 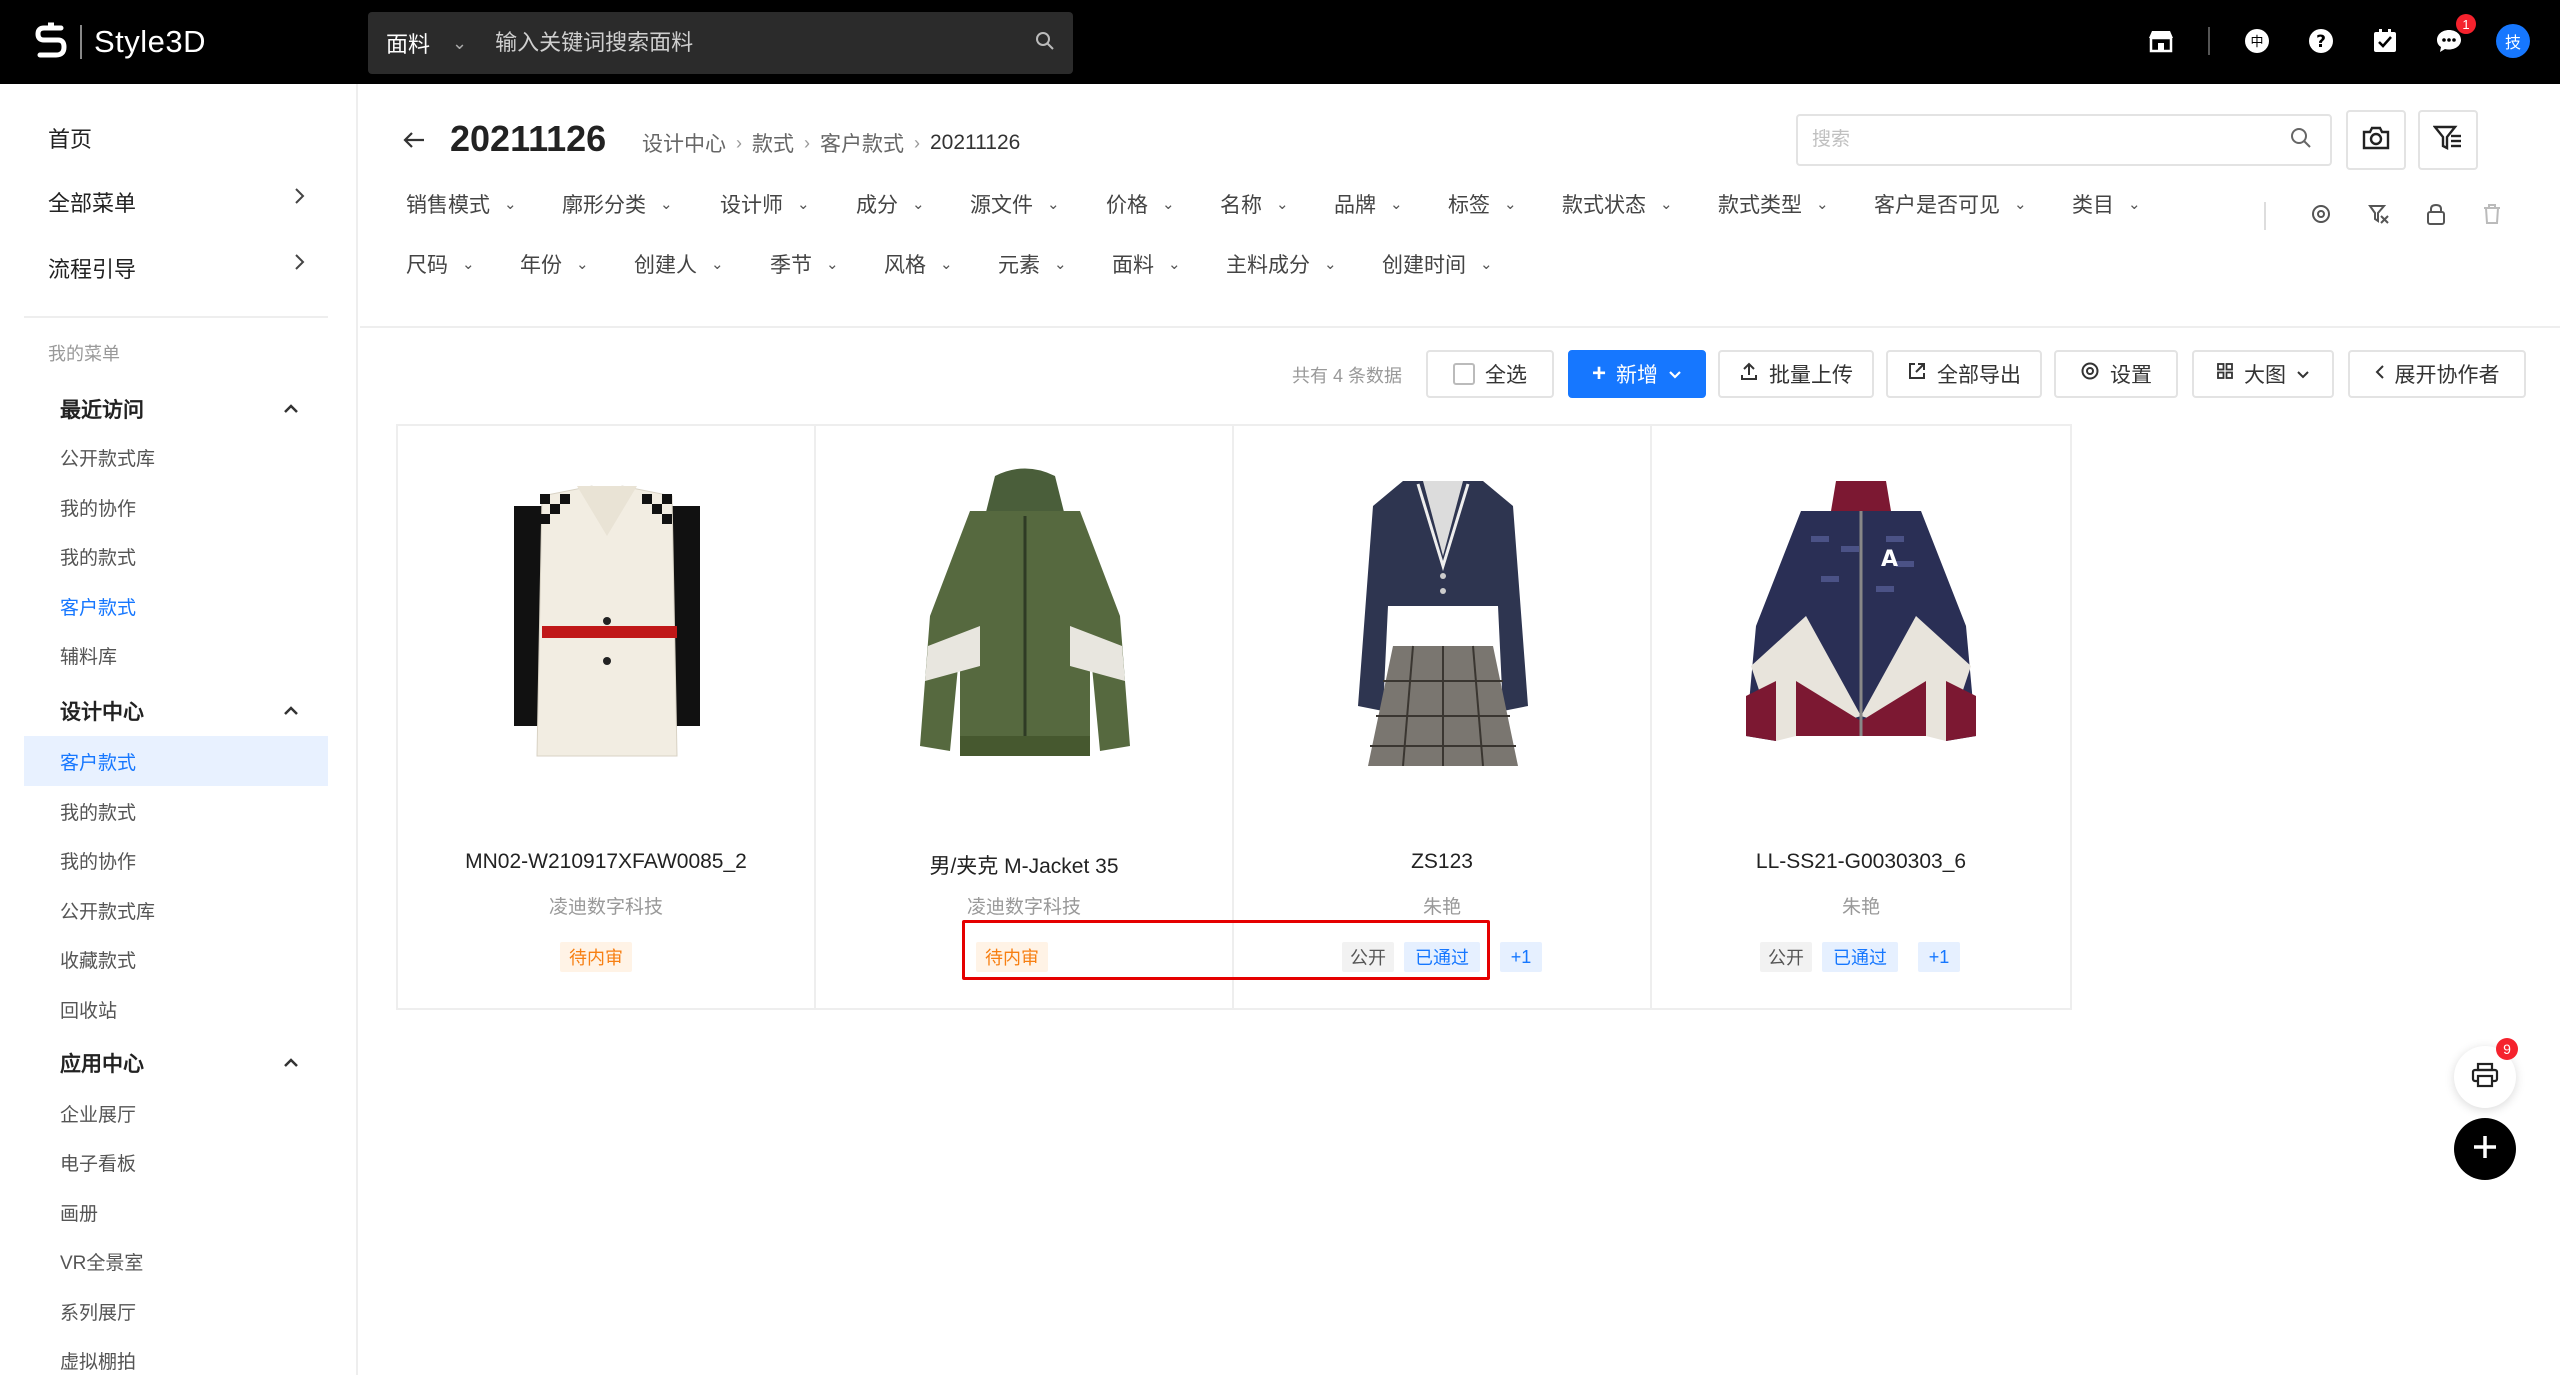 What do you see at coordinates (2448, 140) in the screenshot?
I see `filter-button` at bounding box center [2448, 140].